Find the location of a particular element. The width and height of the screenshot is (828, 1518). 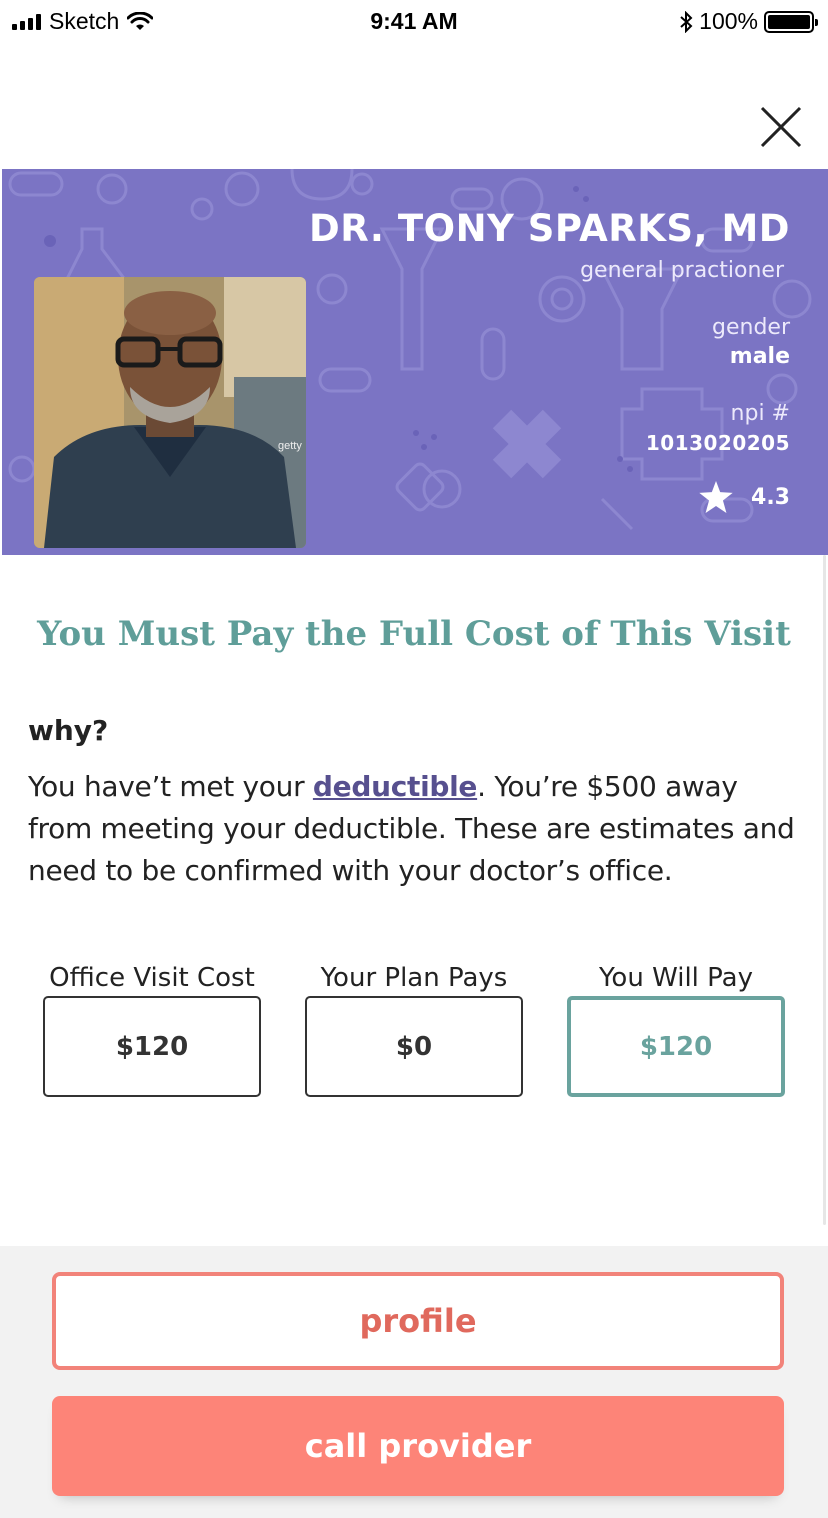

bluetooth-icon is located at coordinates (686, 21).